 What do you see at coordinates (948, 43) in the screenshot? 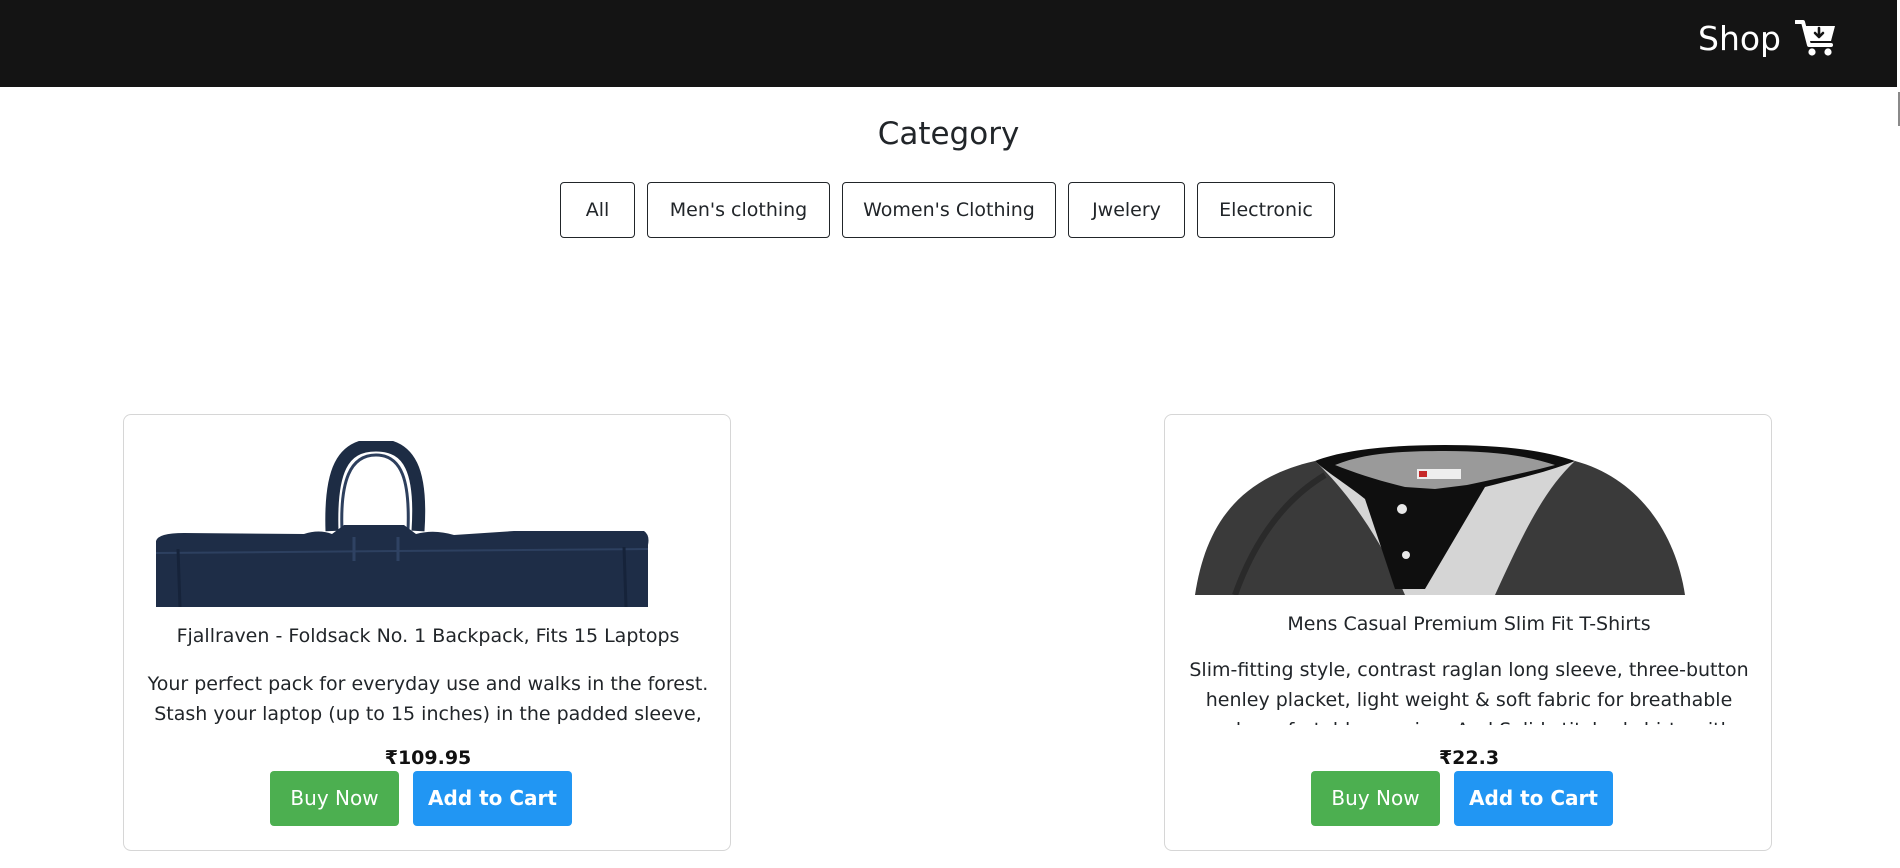
I see `top-navbar: Shop` at bounding box center [948, 43].